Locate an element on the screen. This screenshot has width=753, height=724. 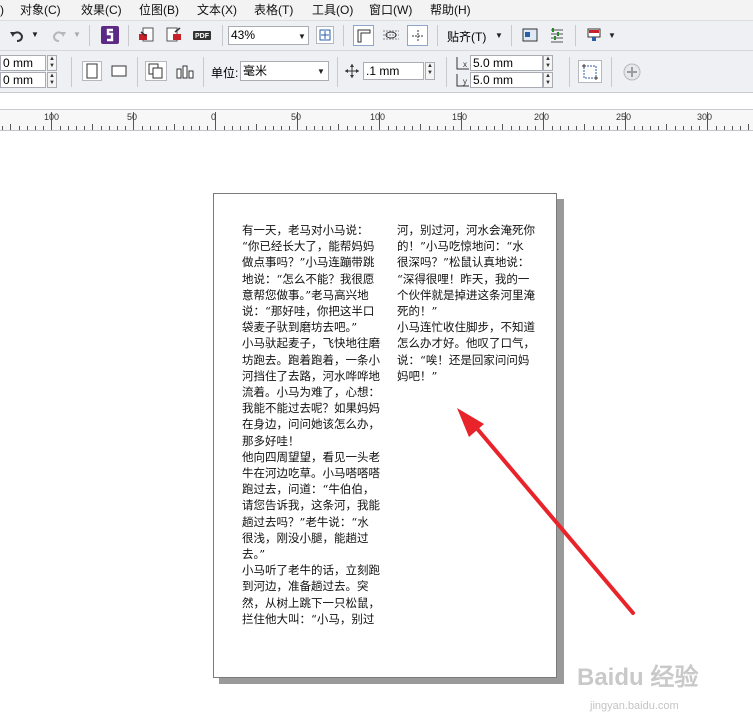
annotation-arrow is located at coordinates (546, 511).